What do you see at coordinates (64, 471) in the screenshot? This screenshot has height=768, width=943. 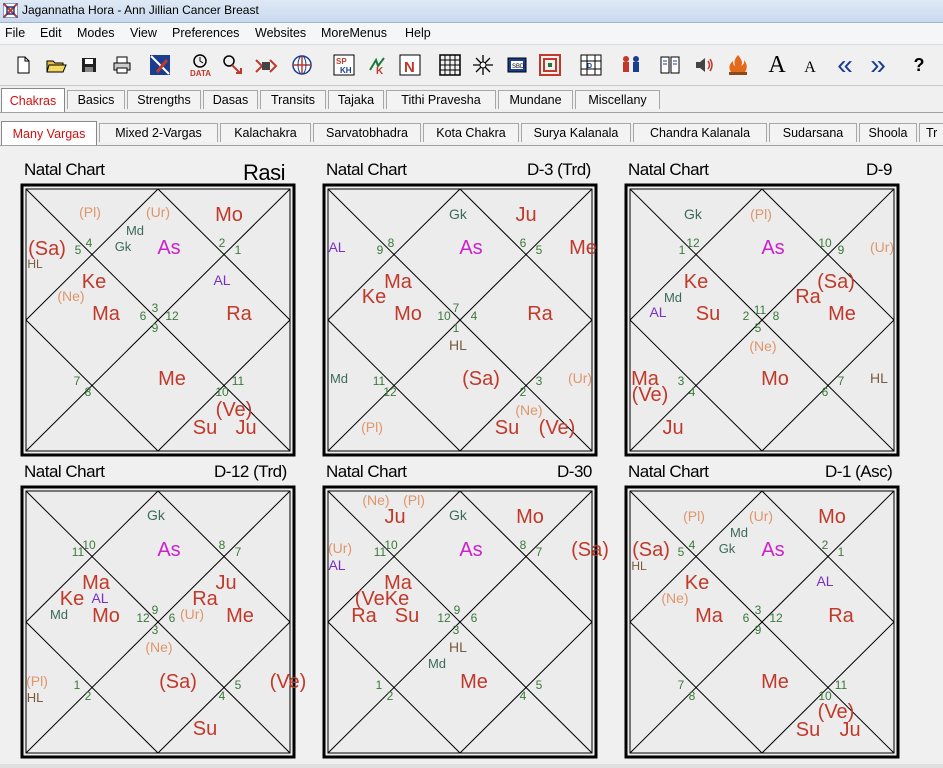 I see `chart-4-title-left: Natal Chart` at bounding box center [64, 471].